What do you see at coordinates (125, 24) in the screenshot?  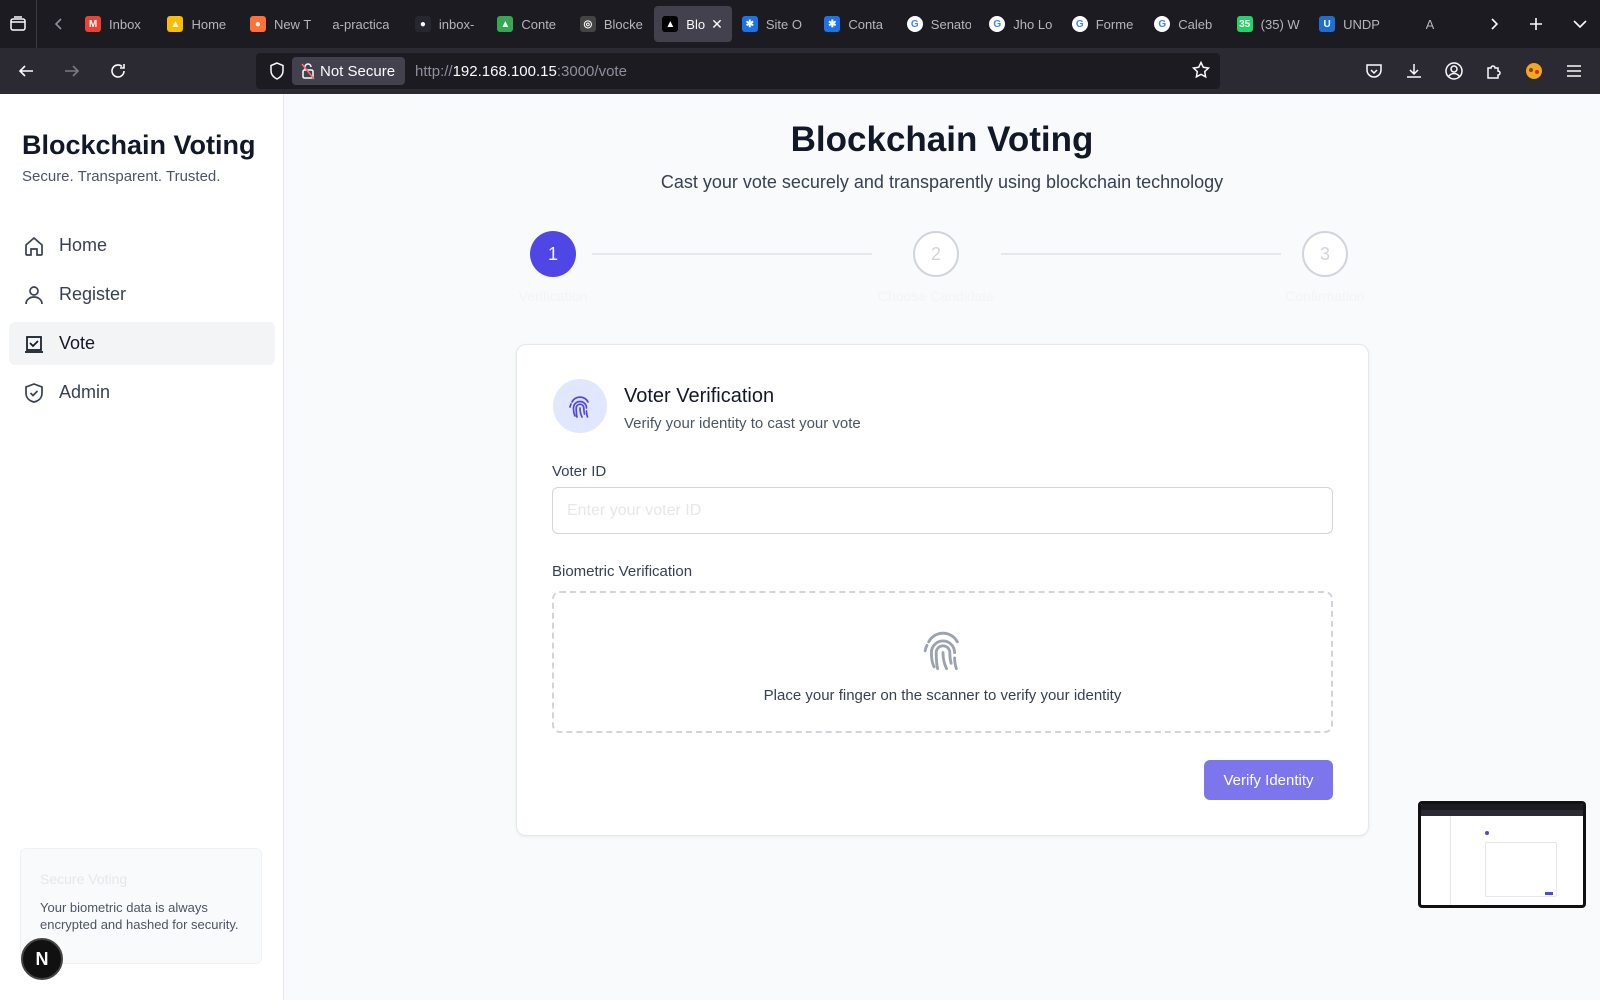 I see `tab-title: Inbox` at bounding box center [125, 24].